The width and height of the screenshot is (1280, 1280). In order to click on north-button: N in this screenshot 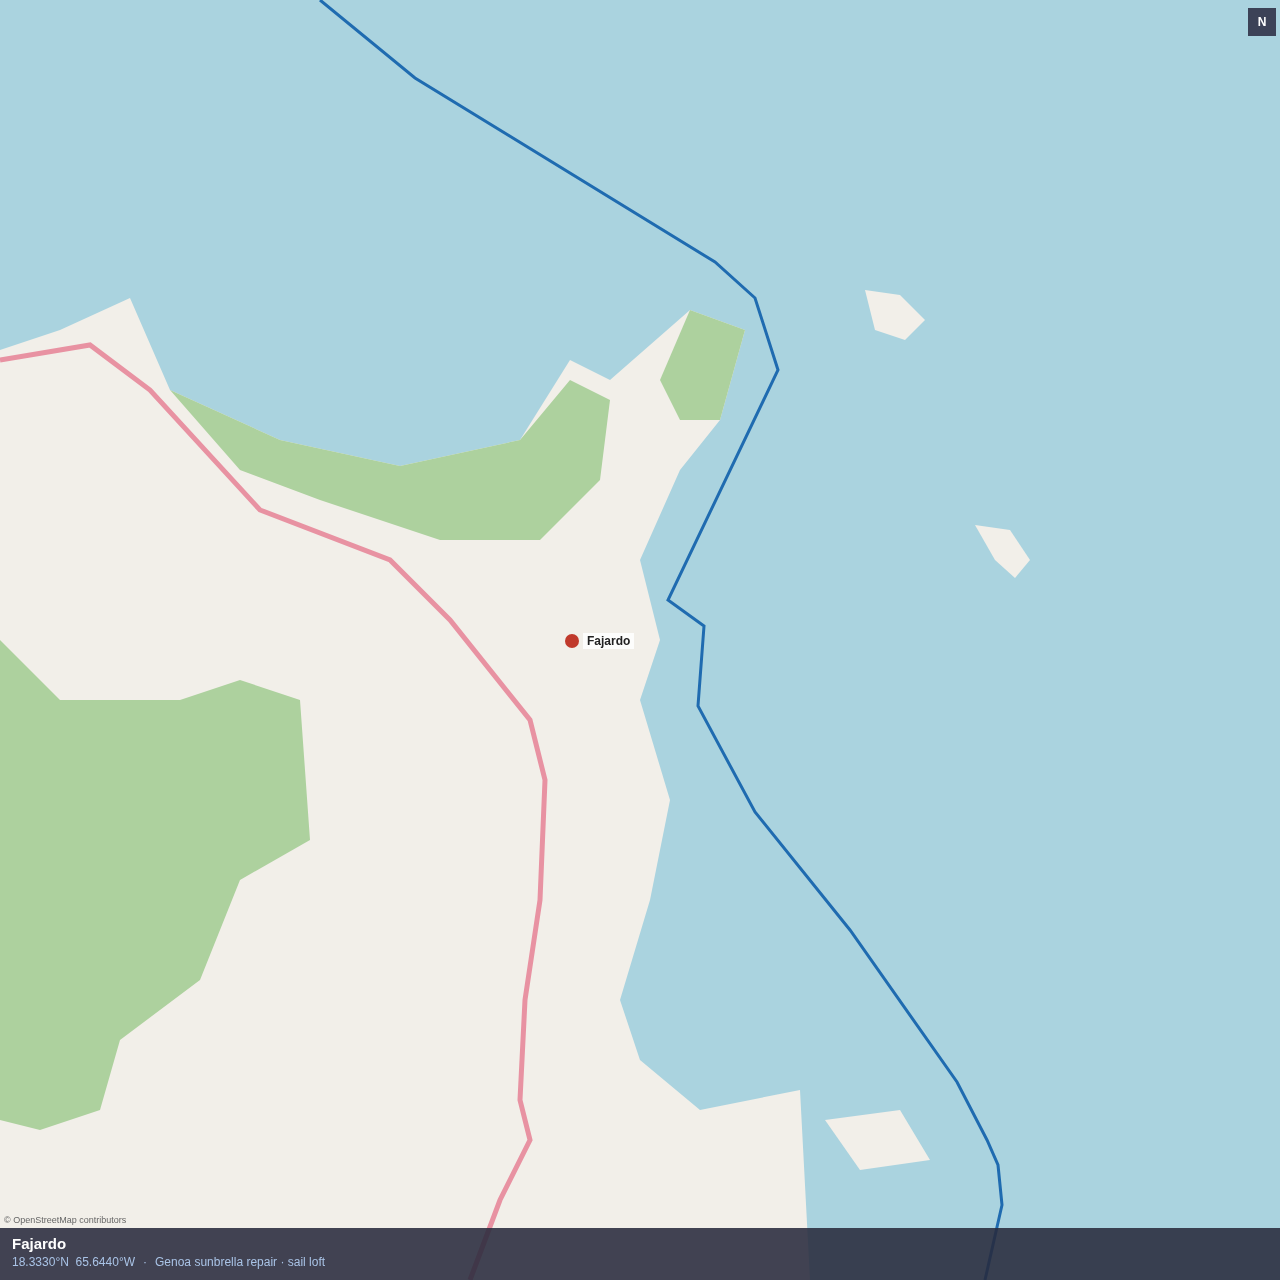, I will do `click(1262, 22)`.